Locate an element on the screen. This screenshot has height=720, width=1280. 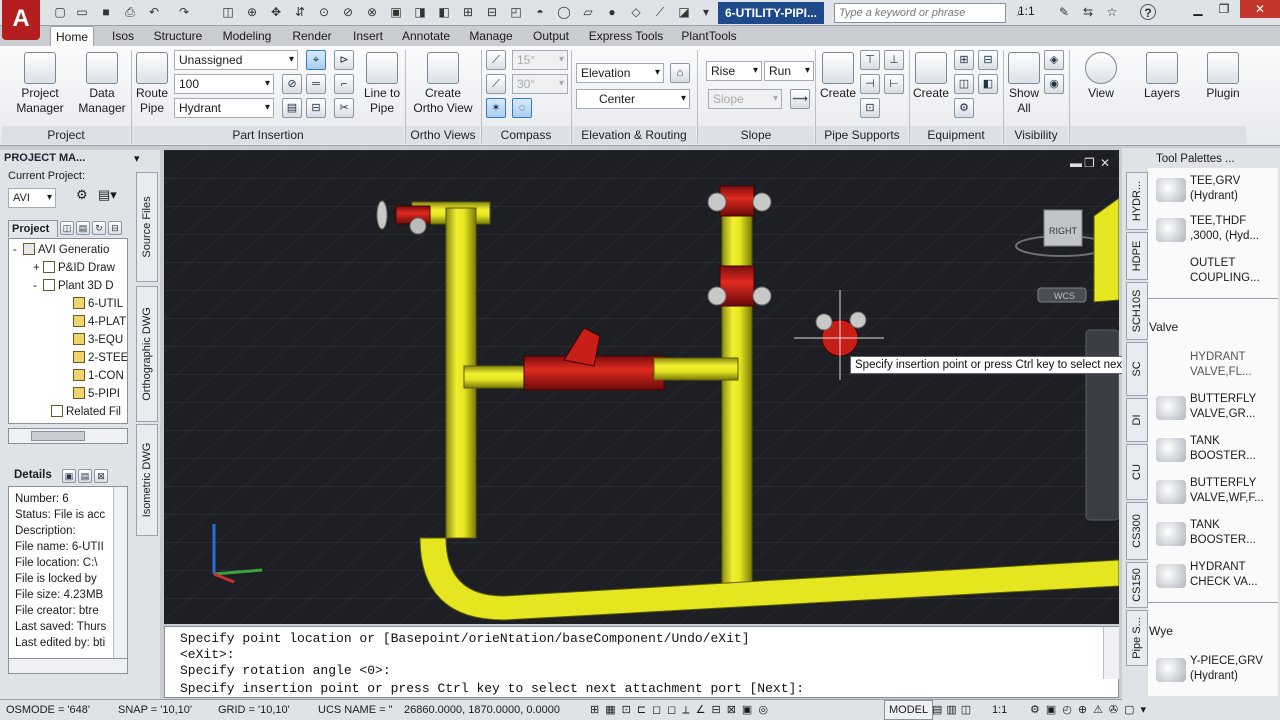
exchange-icon: ⇆ is located at coordinates (1088, 12).